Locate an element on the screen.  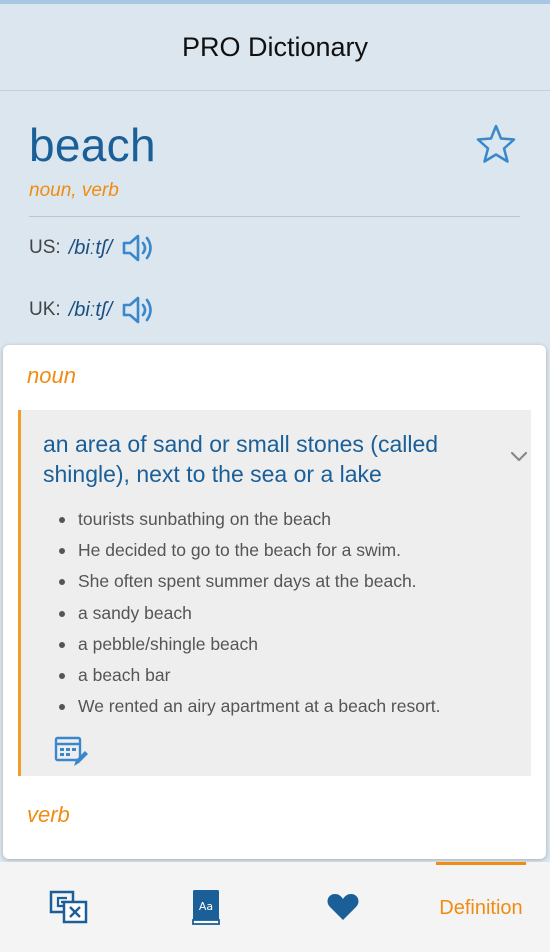
translate-icon is located at coordinates (68, 907).